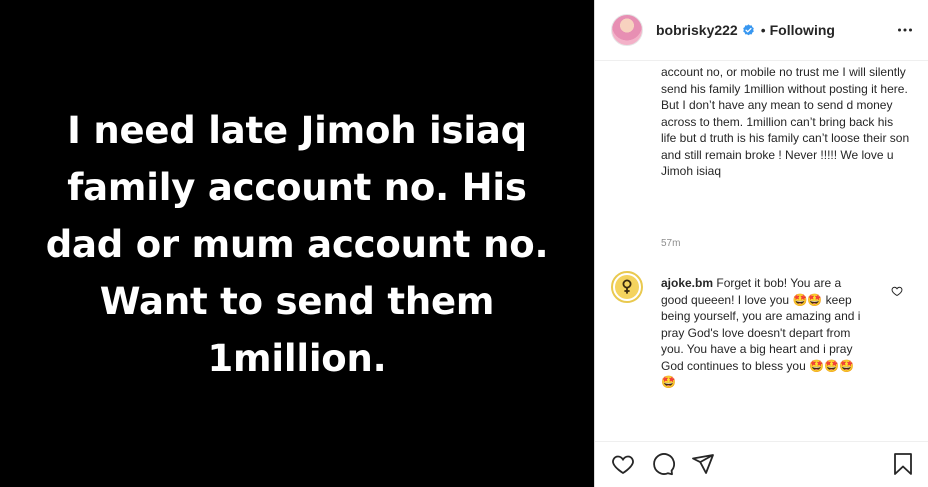  I want to click on following-button: Following, so click(802, 30).